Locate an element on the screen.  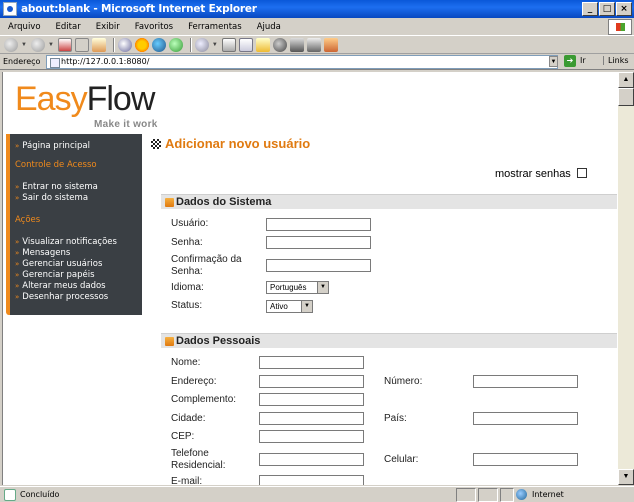
complement-input is located at coordinates (311, 399).